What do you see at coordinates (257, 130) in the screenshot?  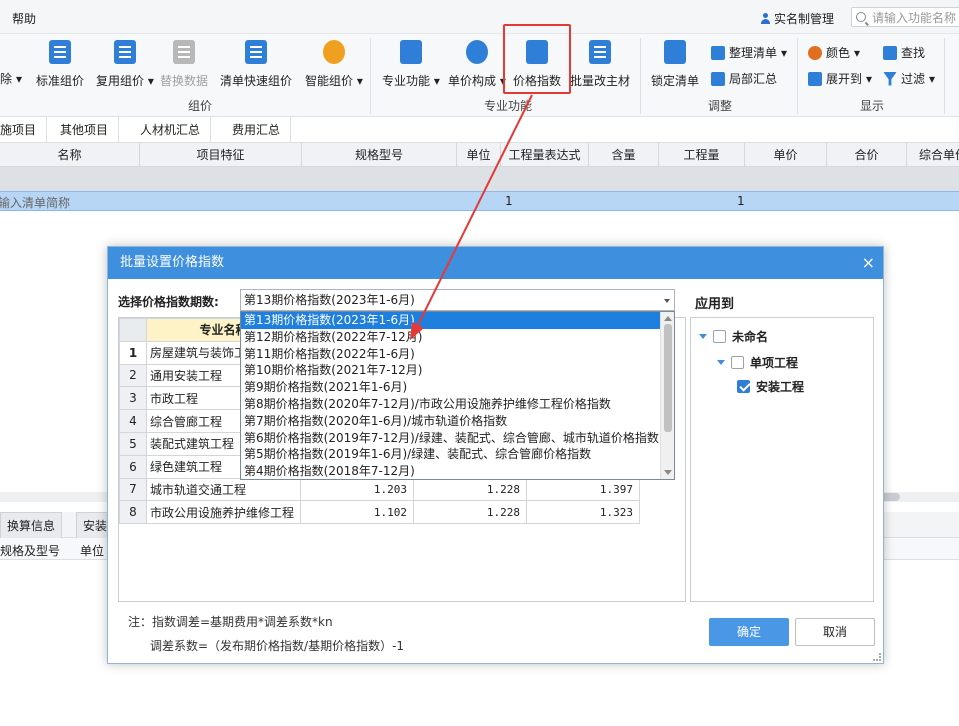 I see `tab-fee-summary: 费用汇总` at bounding box center [257, 130].